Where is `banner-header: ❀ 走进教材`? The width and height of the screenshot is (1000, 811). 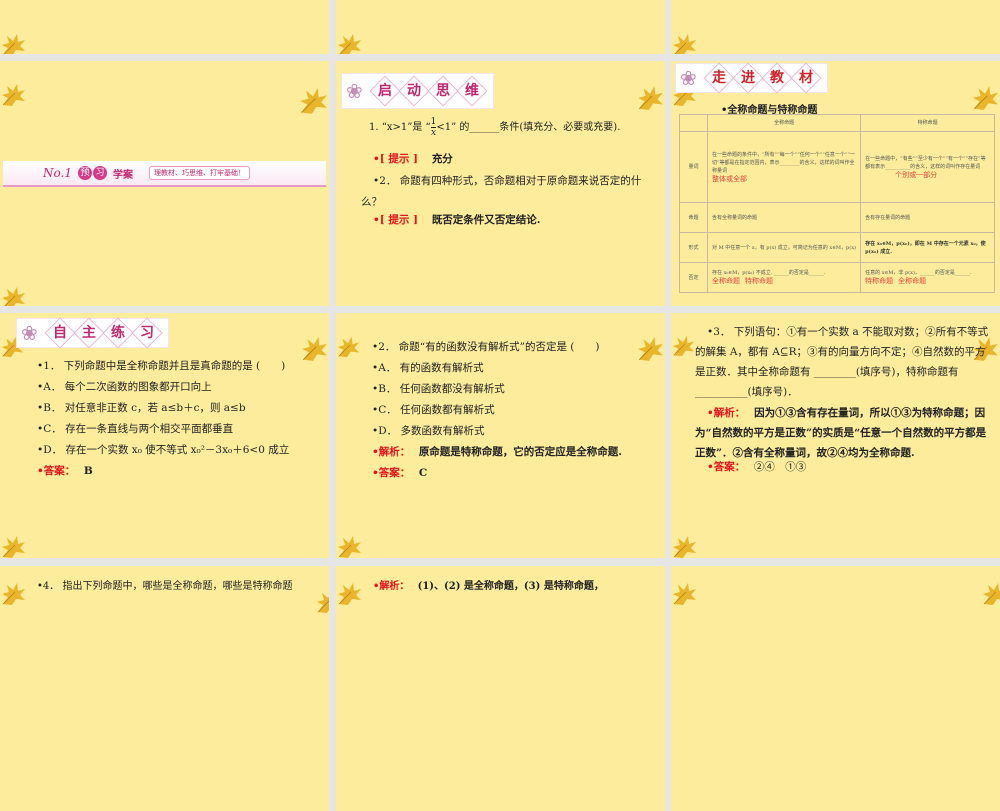
banner-header: ❀ 走进教材 is located at coordinates (751, 78).